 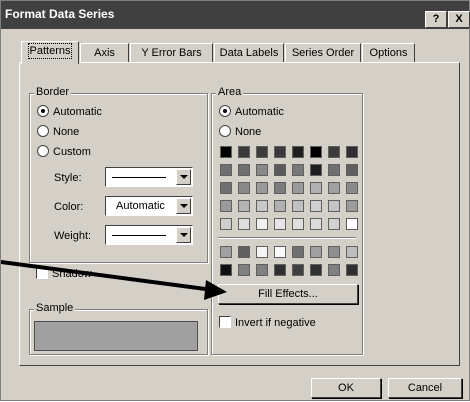 What do you see at coordinates (66, 132) in the screenshot?
I see `radio-label: None` at bounding box center [66, 132].